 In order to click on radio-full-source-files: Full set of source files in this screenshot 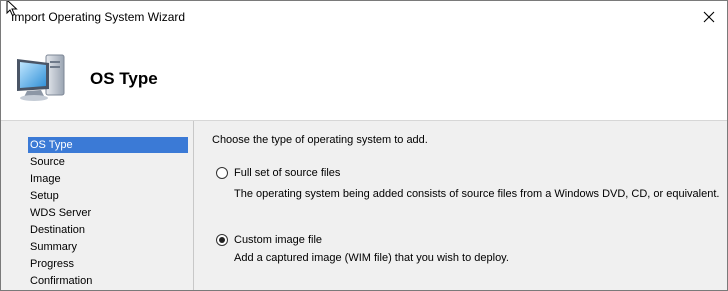, I will do `click(278, 173)`.